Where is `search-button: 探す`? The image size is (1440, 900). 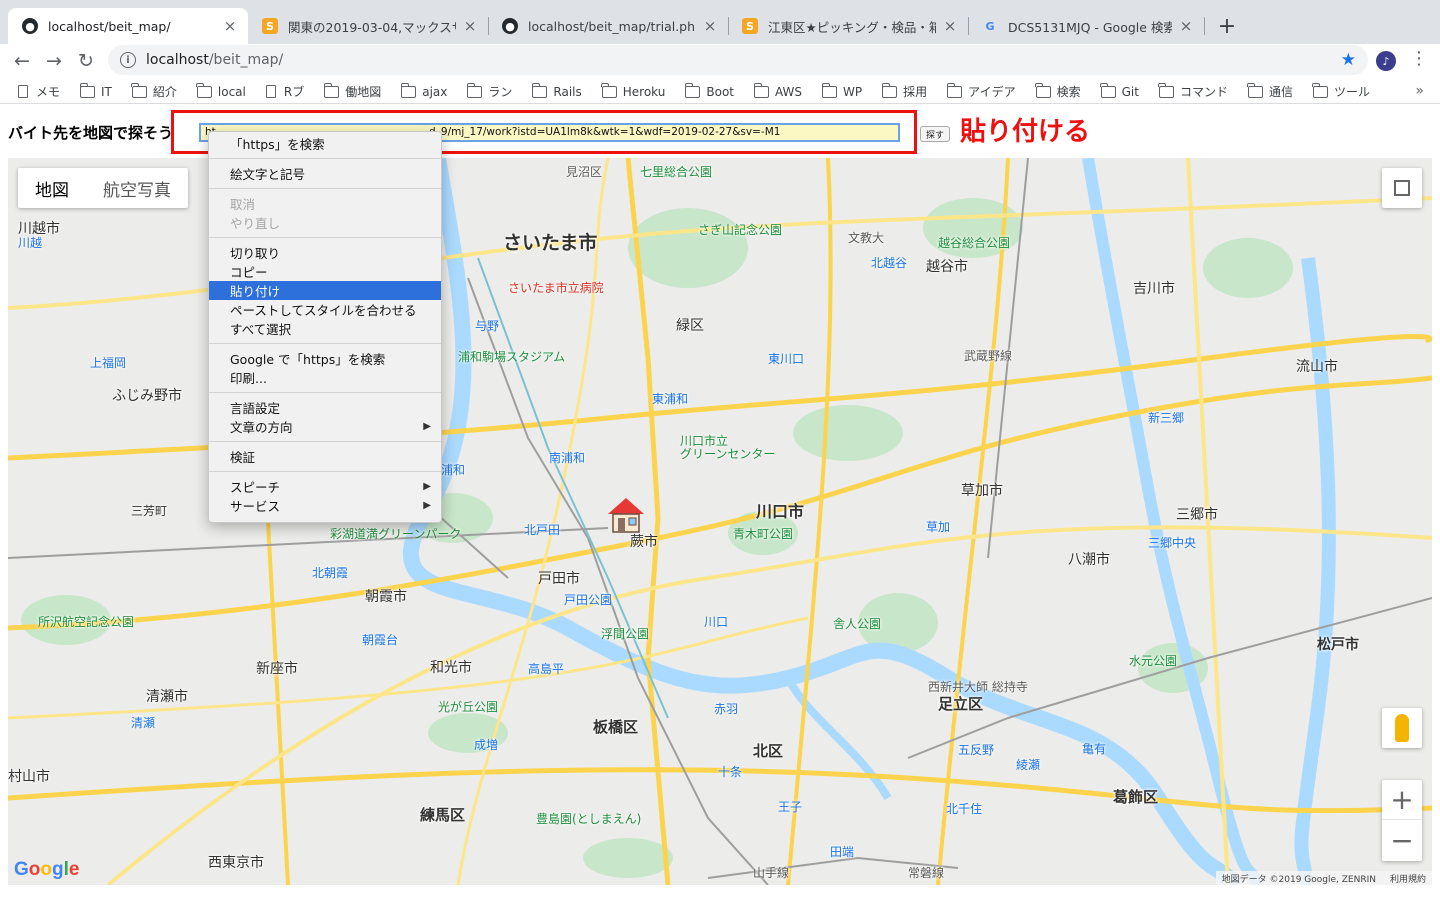 search-button: 探す is located at coordinates (935, 134).